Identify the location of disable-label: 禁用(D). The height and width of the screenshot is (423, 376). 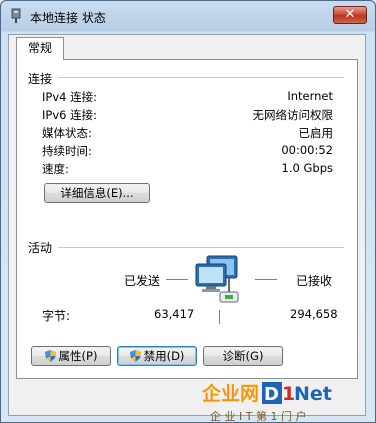
(164, 356).